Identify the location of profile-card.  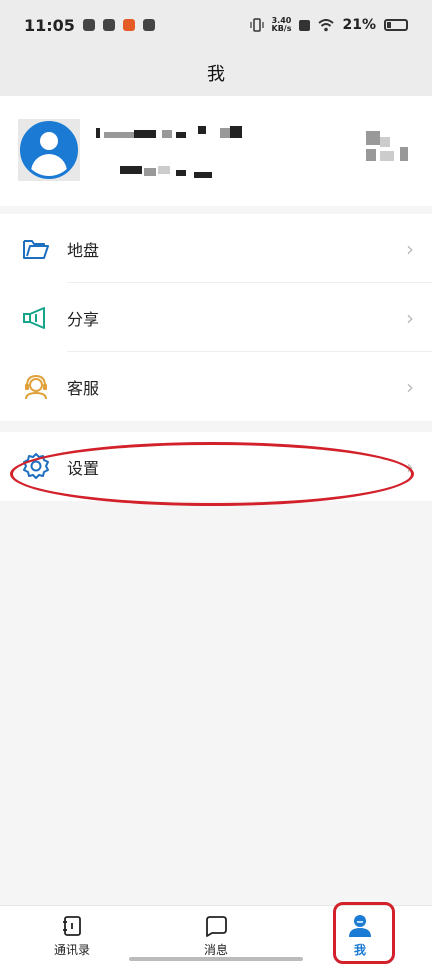
(216, 151).